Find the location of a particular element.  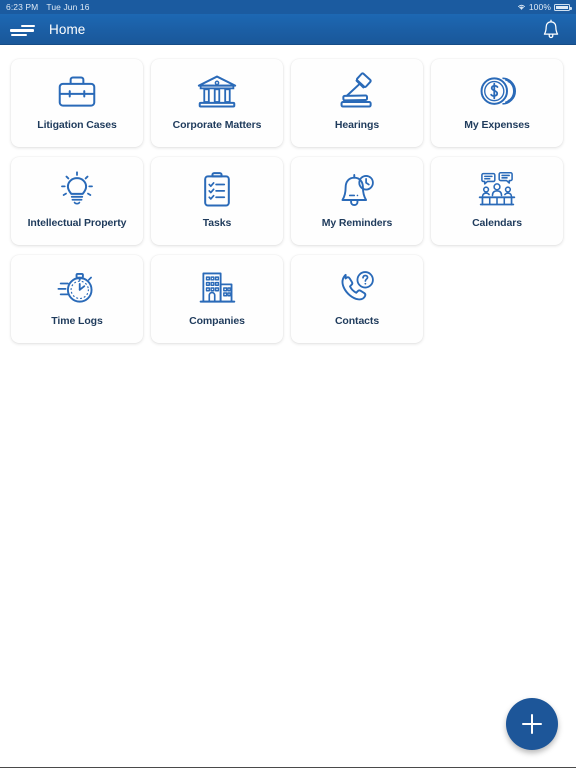

tile-label: My Expenses is located at coordinates (497, 125).